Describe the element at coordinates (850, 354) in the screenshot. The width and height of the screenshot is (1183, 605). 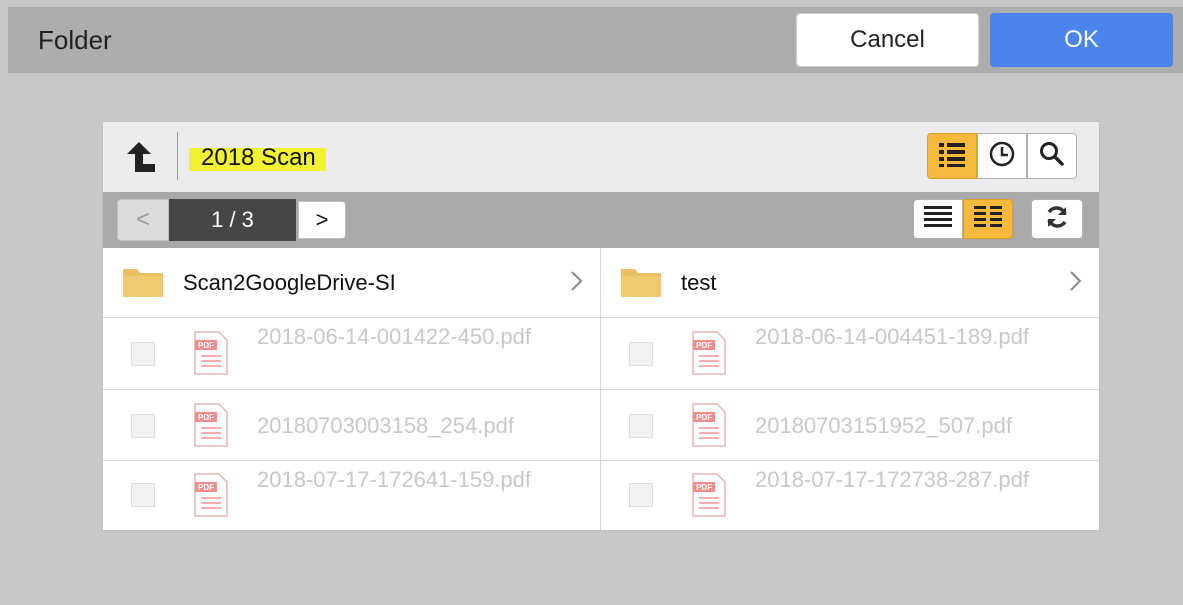
I see `file-item: PDF 2018-06-14-004451-189.pdf` at that location.